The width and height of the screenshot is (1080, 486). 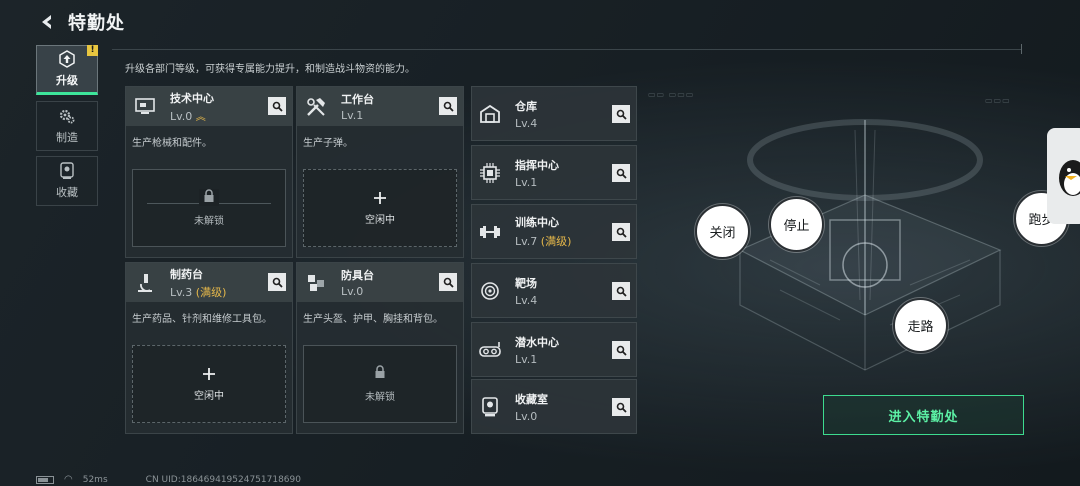 What do you see at coordinates (537, 222) in the screenshot?
I see `dept-name: 训练中心` at bounding box center [537, 222].